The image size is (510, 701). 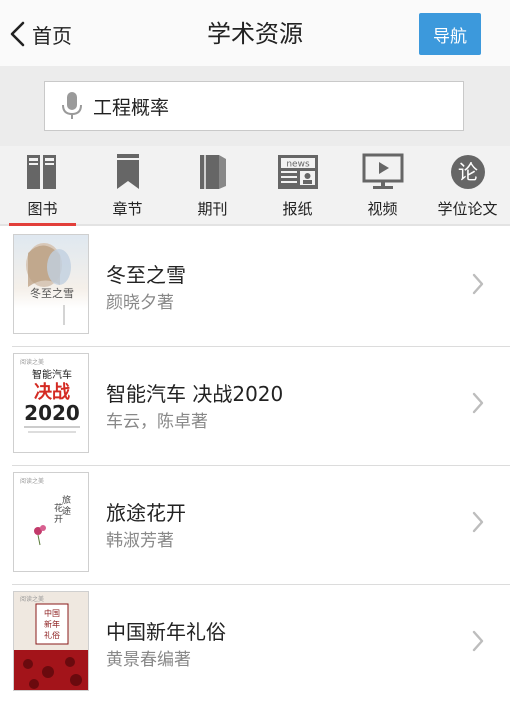 I want to click on nav-button: 导航, so click(x=450, y=34).